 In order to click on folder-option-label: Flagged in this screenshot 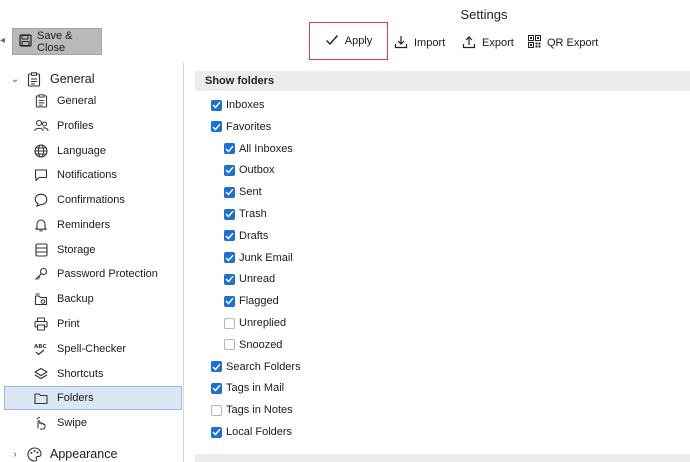, I will do `click(259, 301)`.